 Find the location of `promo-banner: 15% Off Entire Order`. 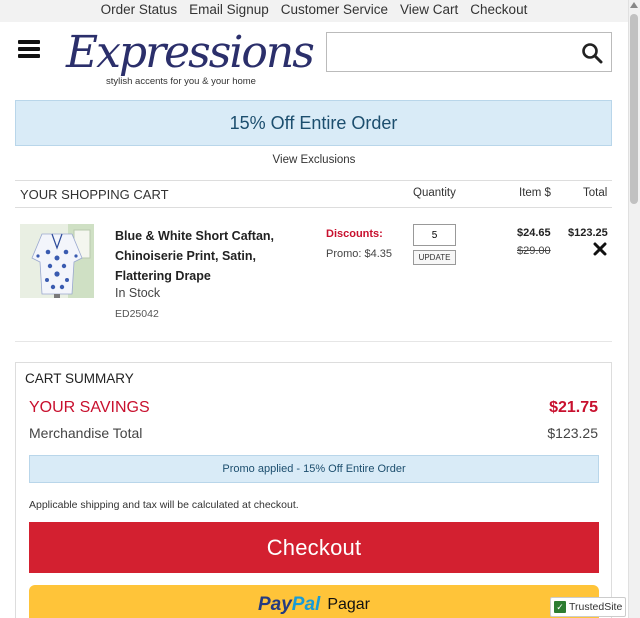

promo-banner: 15% Off Entire Order is located at coordinates (313, 123).